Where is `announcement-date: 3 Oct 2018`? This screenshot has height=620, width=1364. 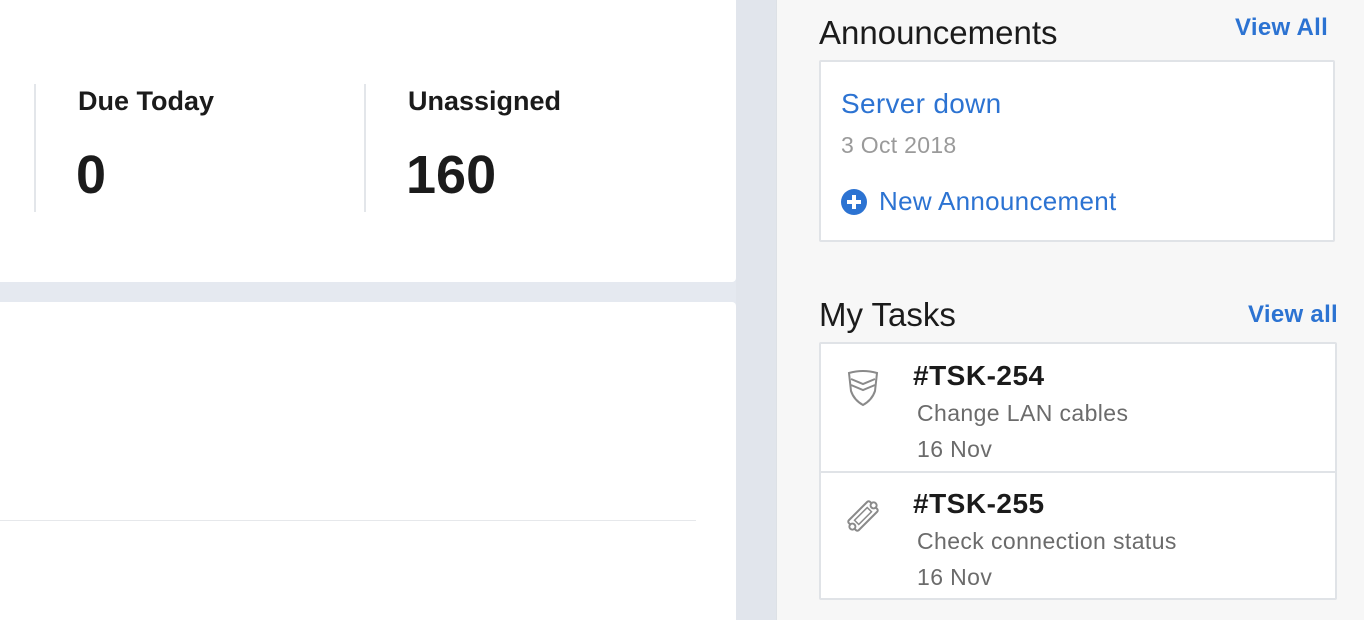 announcement-date: 3 Oct 2018 is located at coordinates (899, 145).